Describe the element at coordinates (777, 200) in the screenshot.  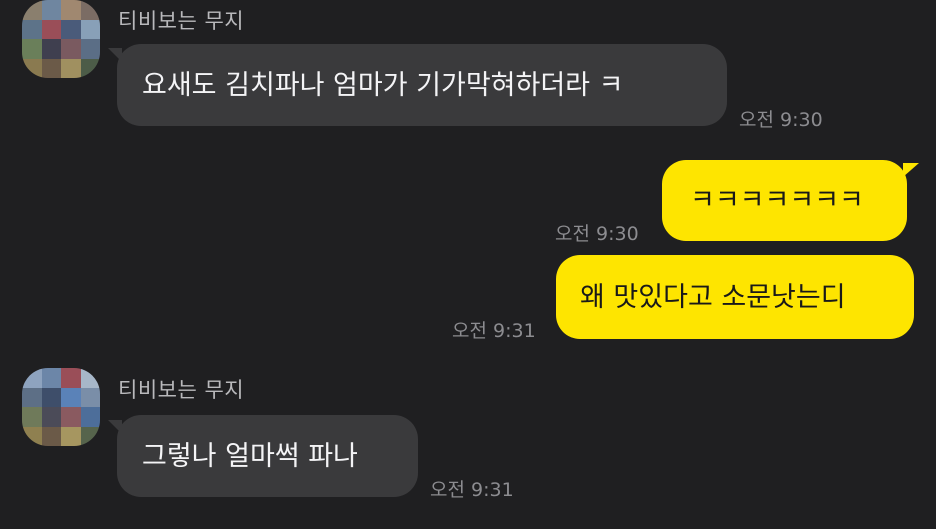
I see `message-text: ㅋㅋㅋㅋㅋㅋㅋ` at that location.